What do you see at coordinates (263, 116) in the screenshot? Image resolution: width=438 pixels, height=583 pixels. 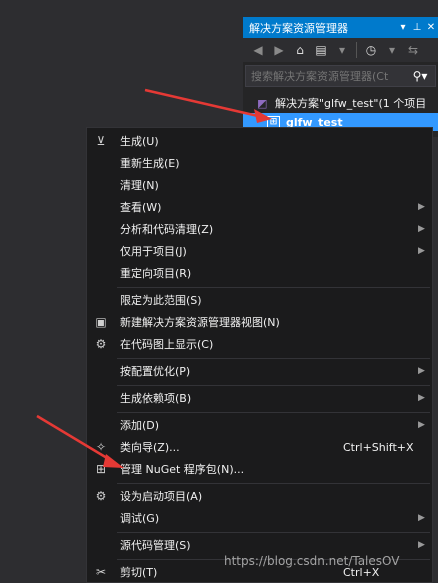 I see `arrow-head-project` at bounding box center [263, 116].